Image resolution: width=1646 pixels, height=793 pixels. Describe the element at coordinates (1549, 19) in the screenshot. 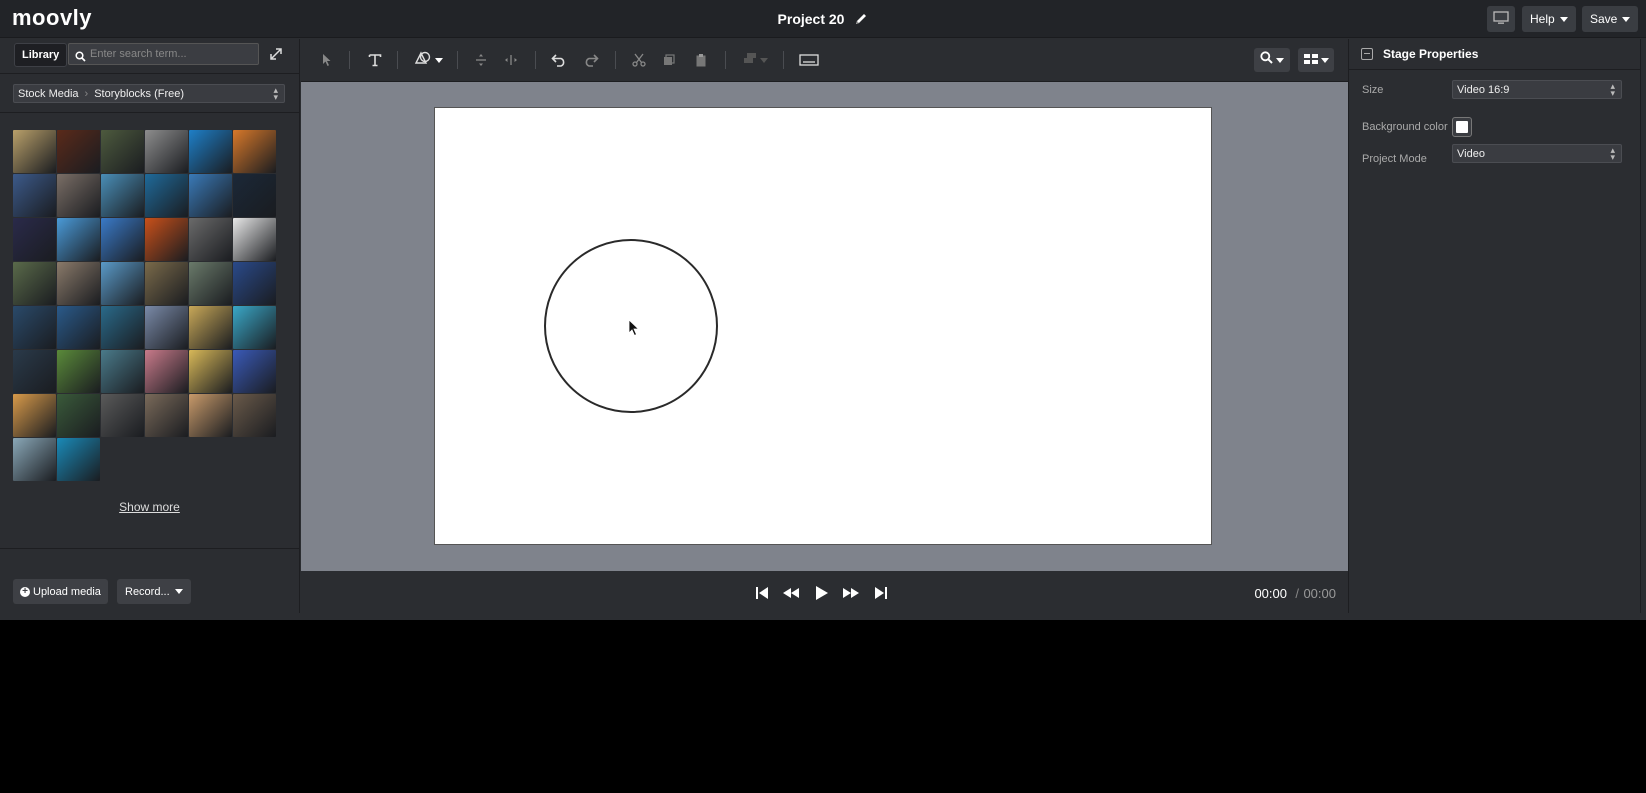

I see `help-button: Help` at that location.